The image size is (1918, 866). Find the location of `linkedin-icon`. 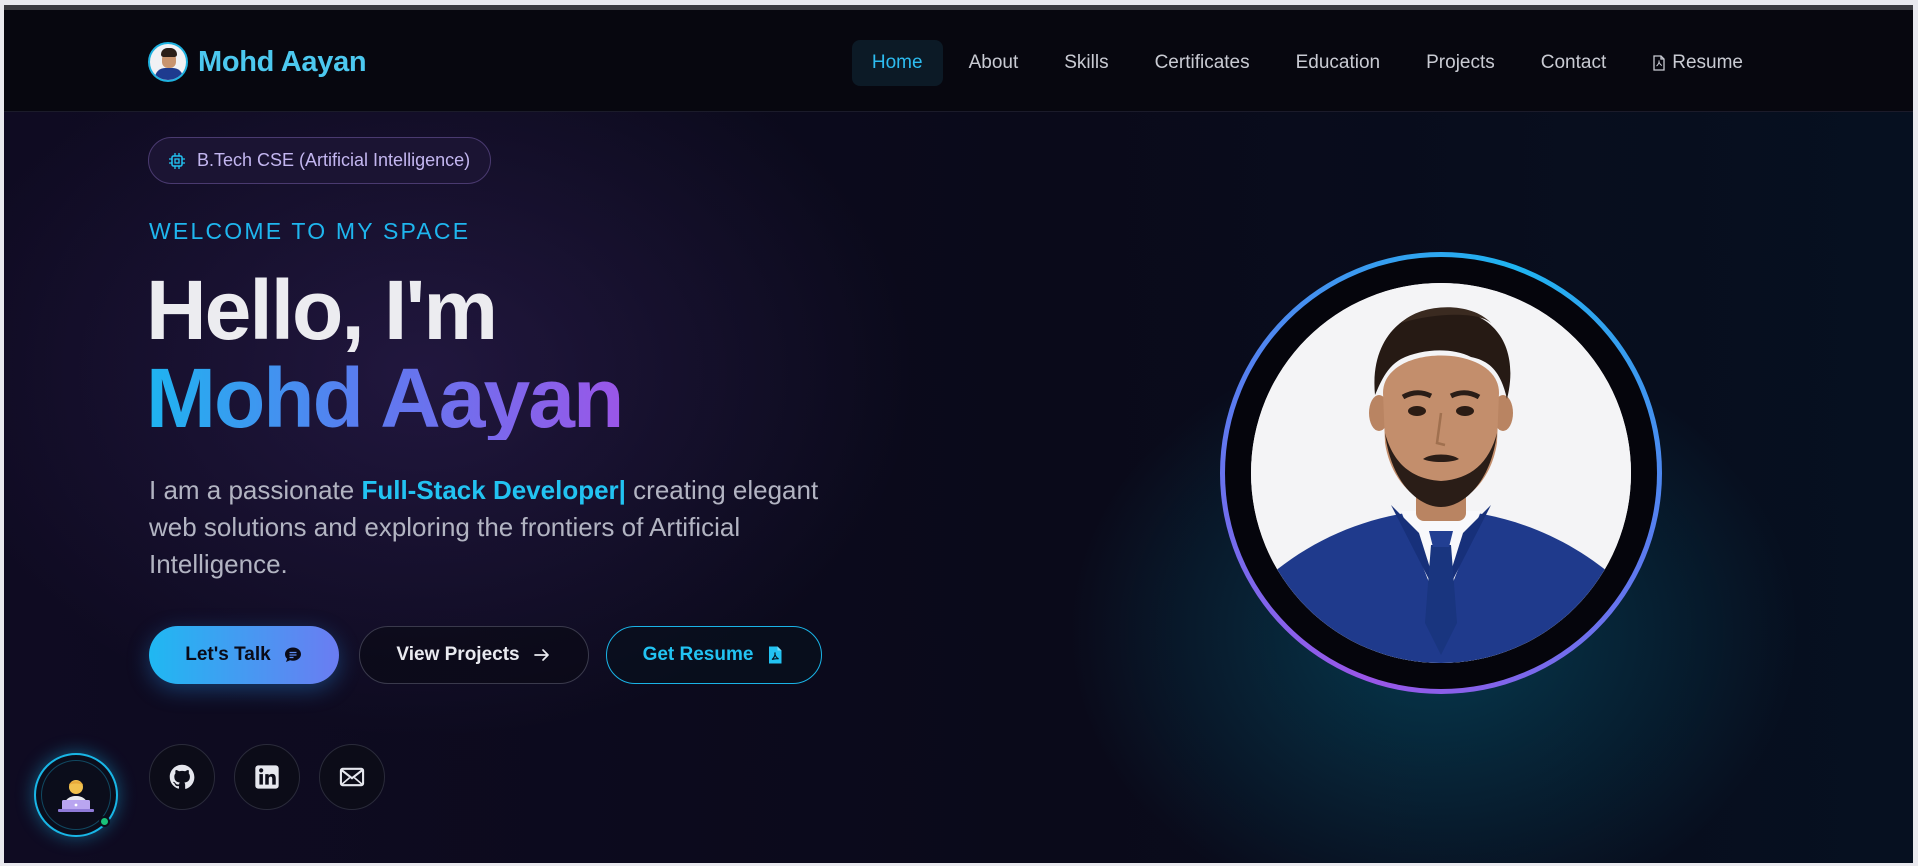

linkedin-icon is located at coordinates (267, 777).